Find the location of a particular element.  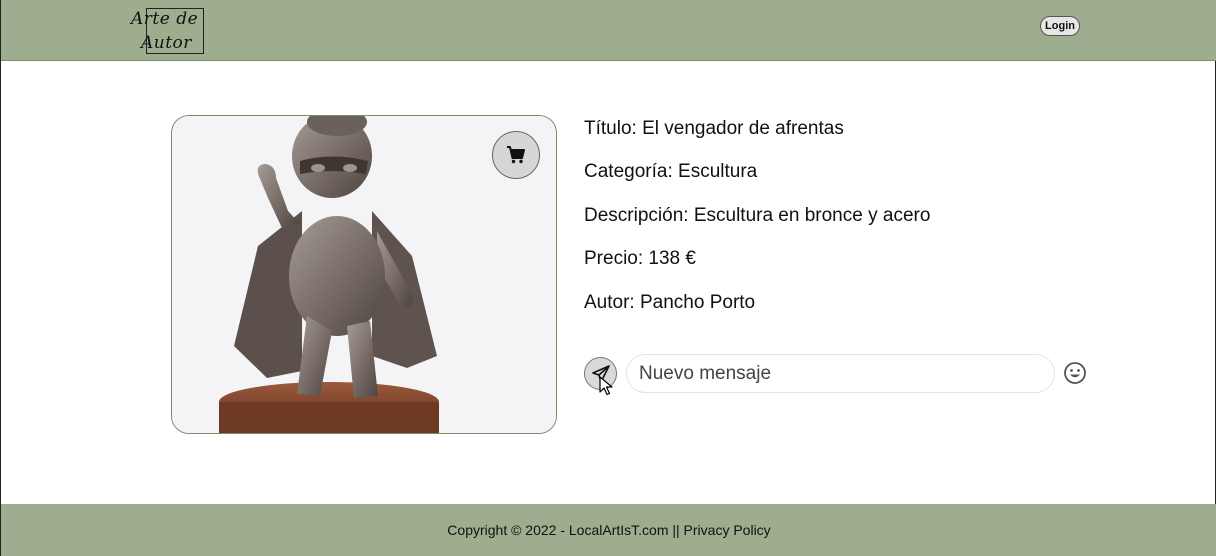

copyright-text: Copyright © 2022 - LocalArtIsT.com | is located at coordinates (562, 530).